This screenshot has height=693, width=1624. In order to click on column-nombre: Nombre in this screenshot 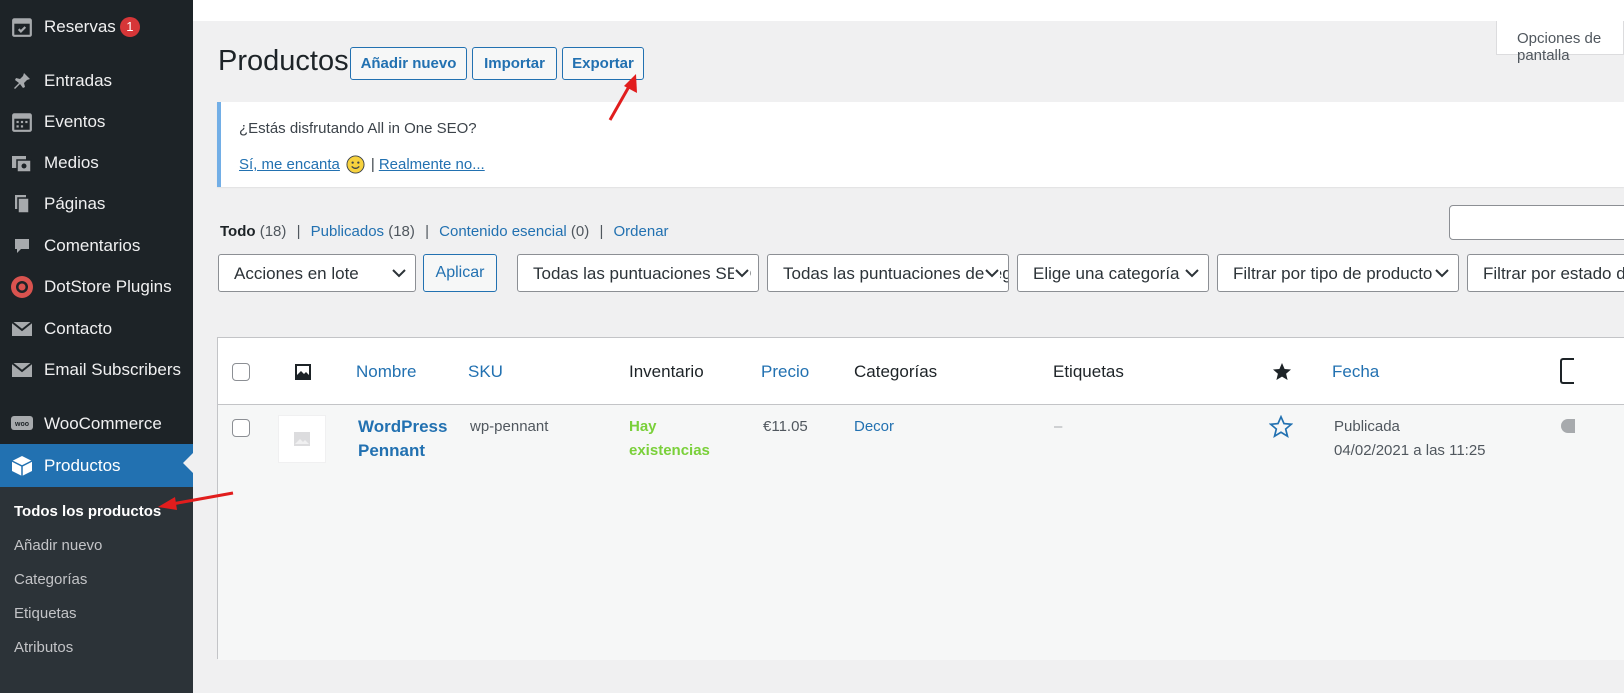, I will do `click(386, 372)`.